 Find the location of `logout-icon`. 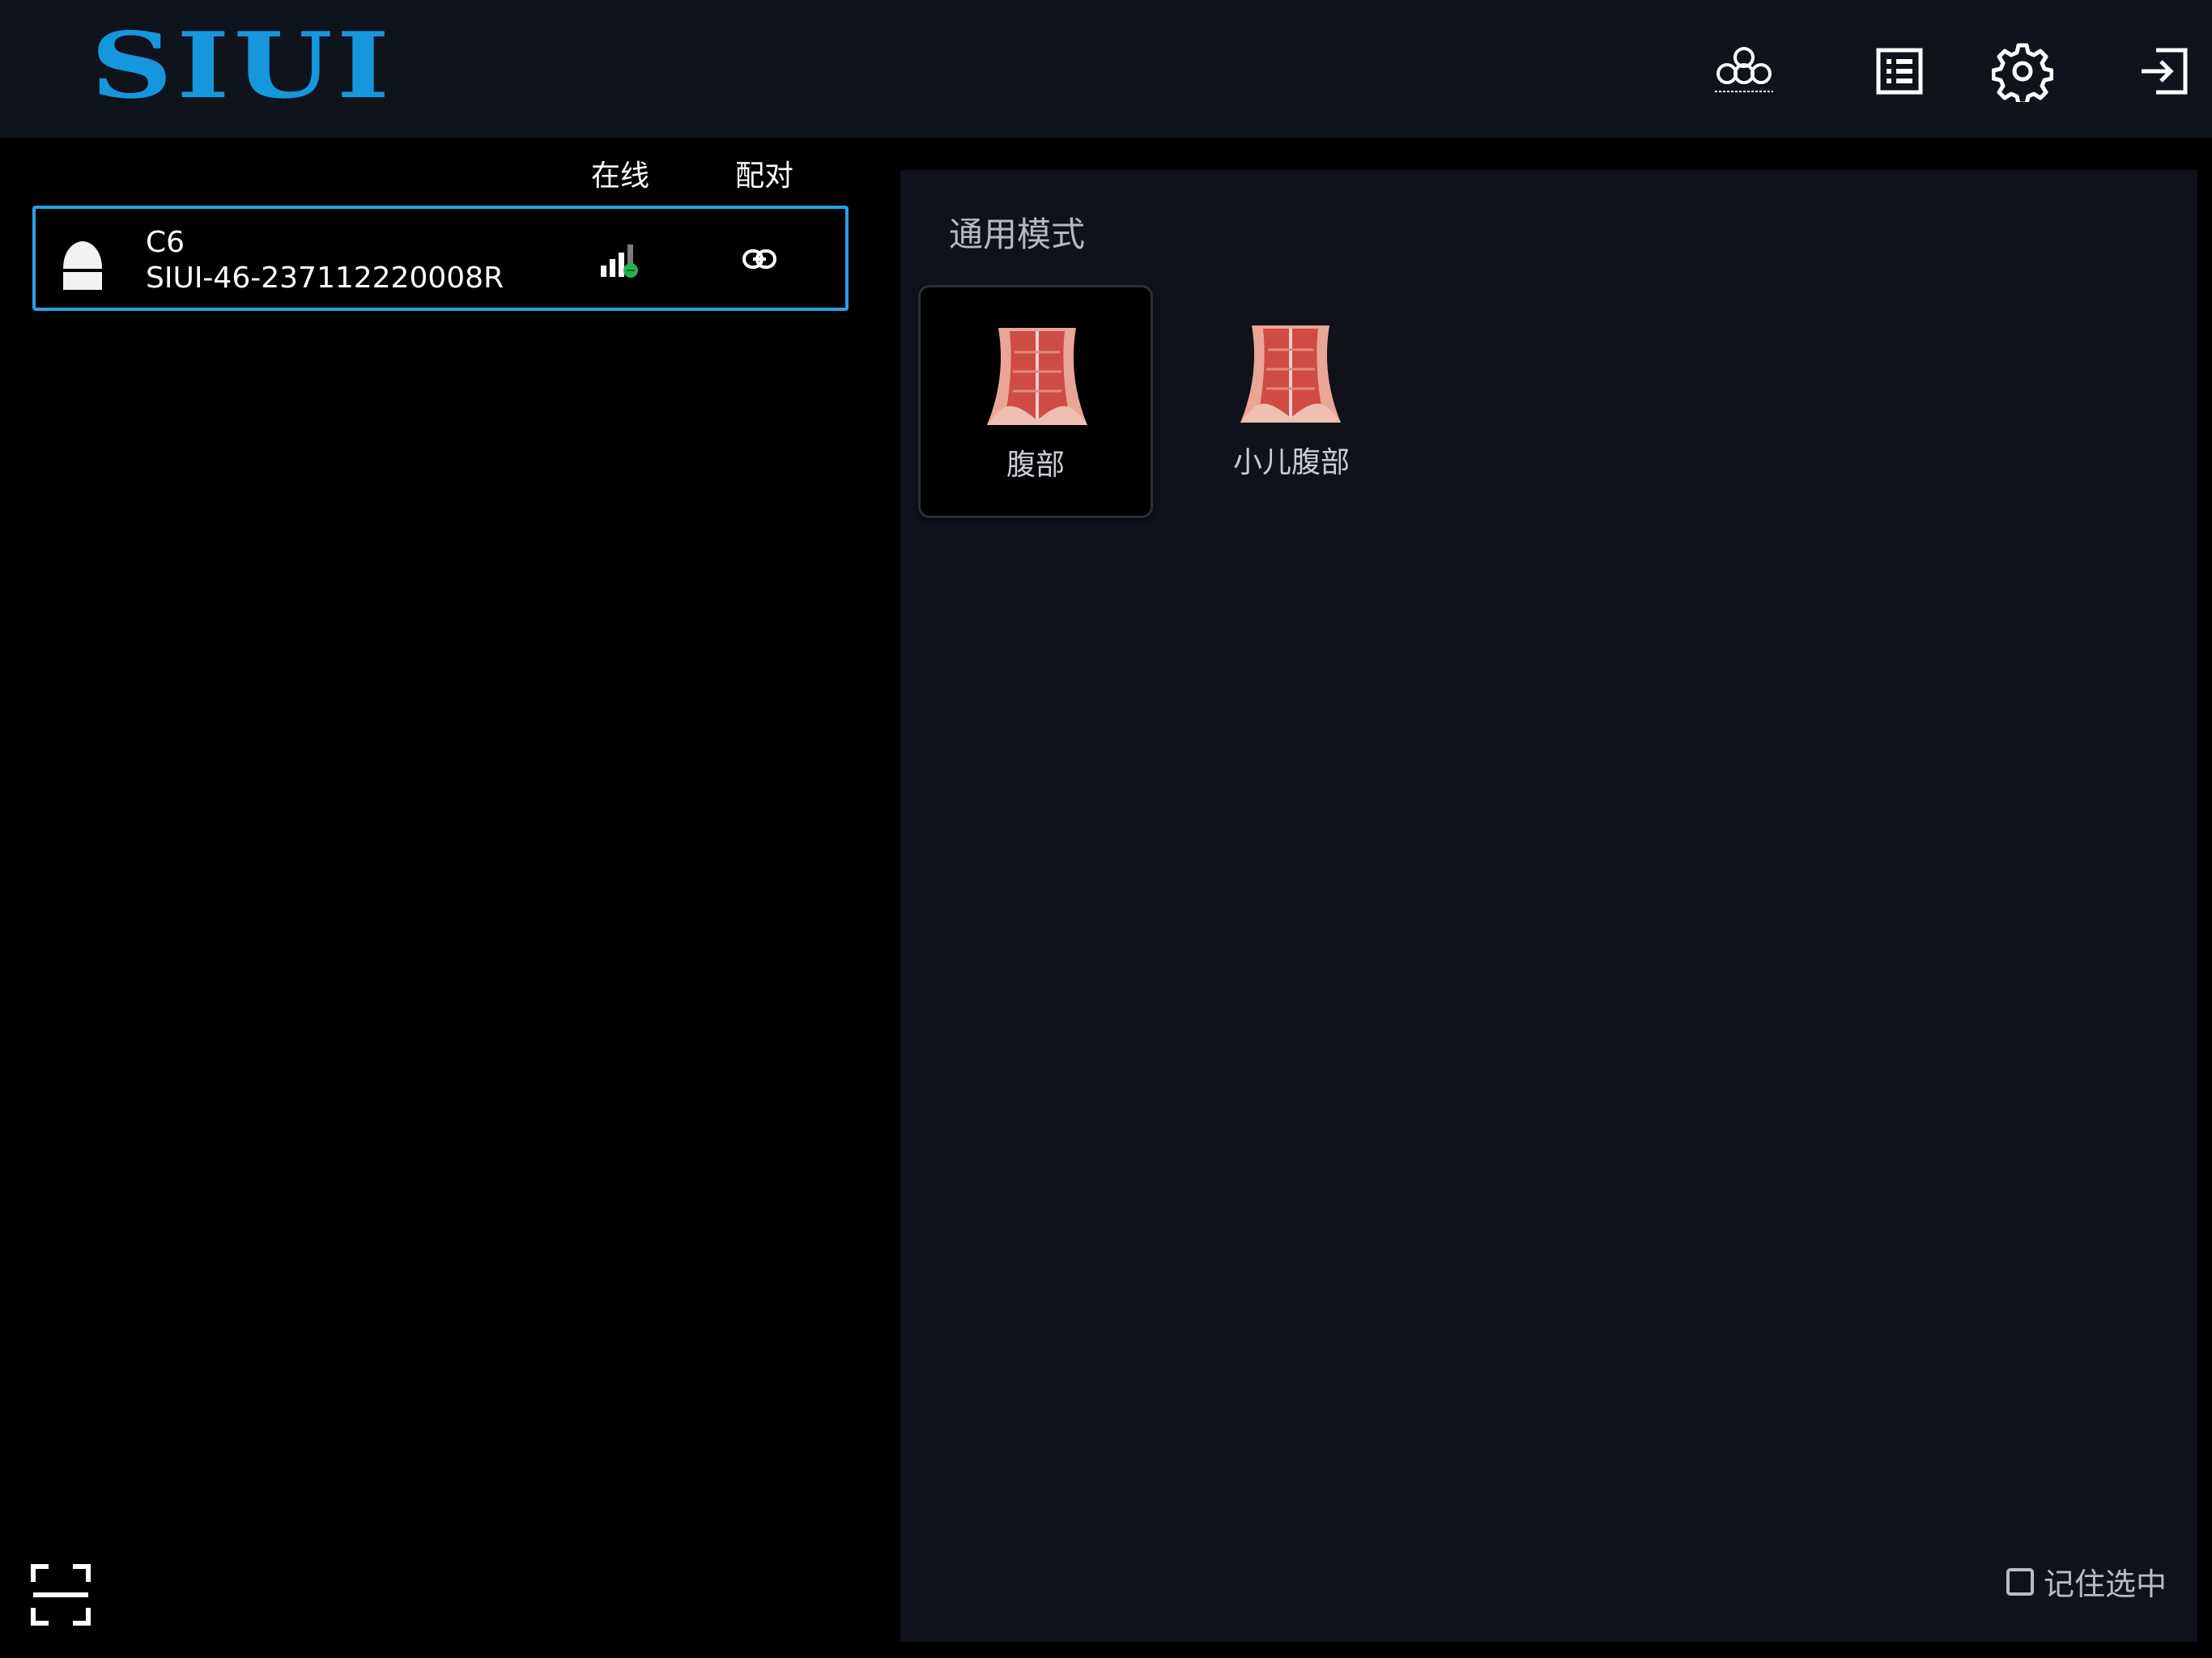

logout-icon is located at coordinates (2165, 71).